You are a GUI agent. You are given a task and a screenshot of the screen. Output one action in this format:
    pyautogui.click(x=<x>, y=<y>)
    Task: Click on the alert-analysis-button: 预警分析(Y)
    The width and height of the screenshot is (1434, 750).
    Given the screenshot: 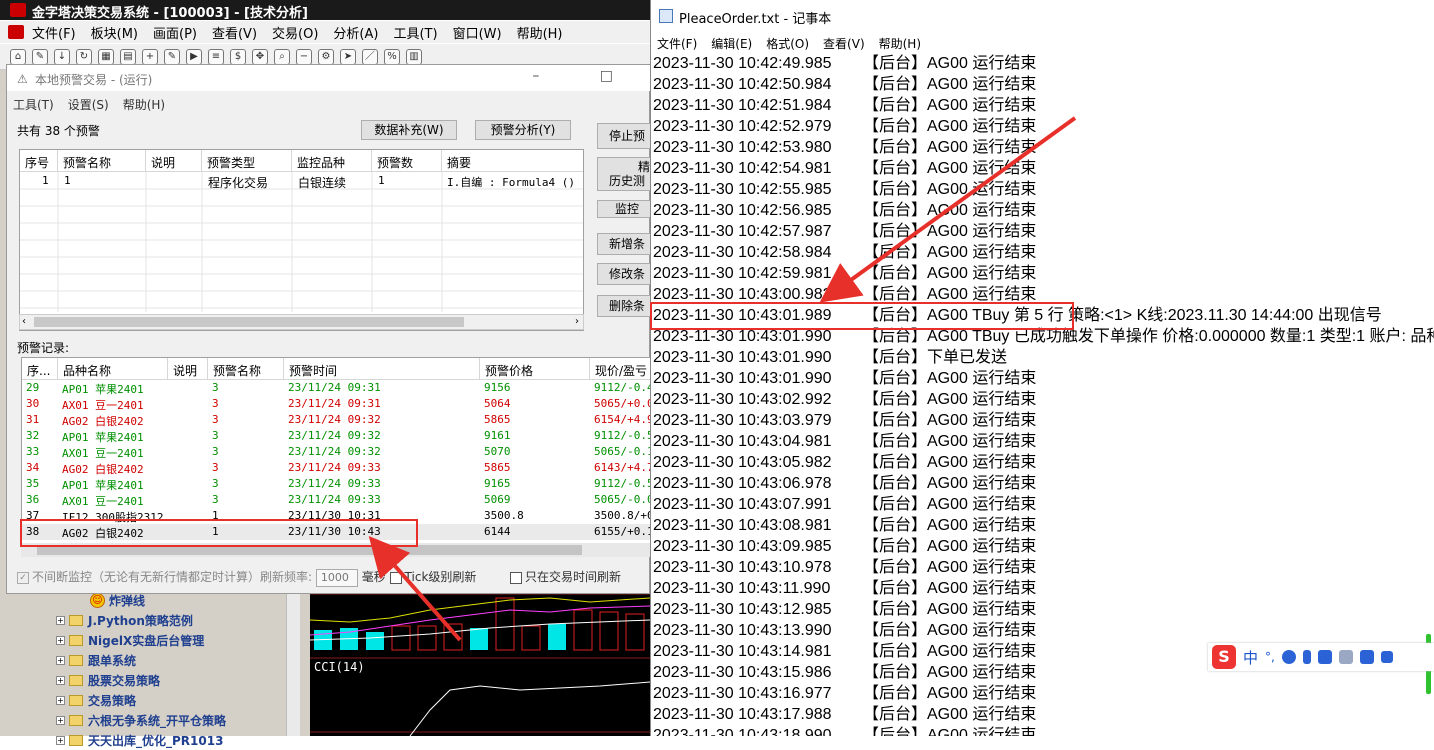 What is the action you would take?
    pyautogui.click(x=523, y=130)
    